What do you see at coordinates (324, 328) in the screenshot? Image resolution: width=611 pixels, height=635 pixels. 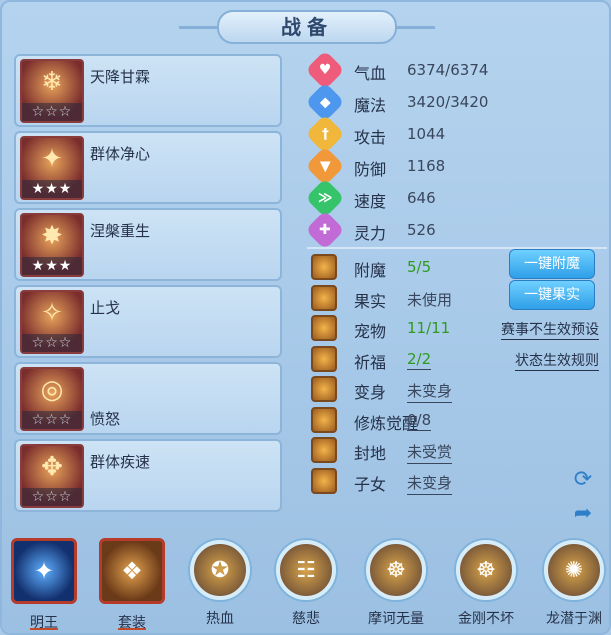 I see `pet-icon` at bounding box center [324, 328].